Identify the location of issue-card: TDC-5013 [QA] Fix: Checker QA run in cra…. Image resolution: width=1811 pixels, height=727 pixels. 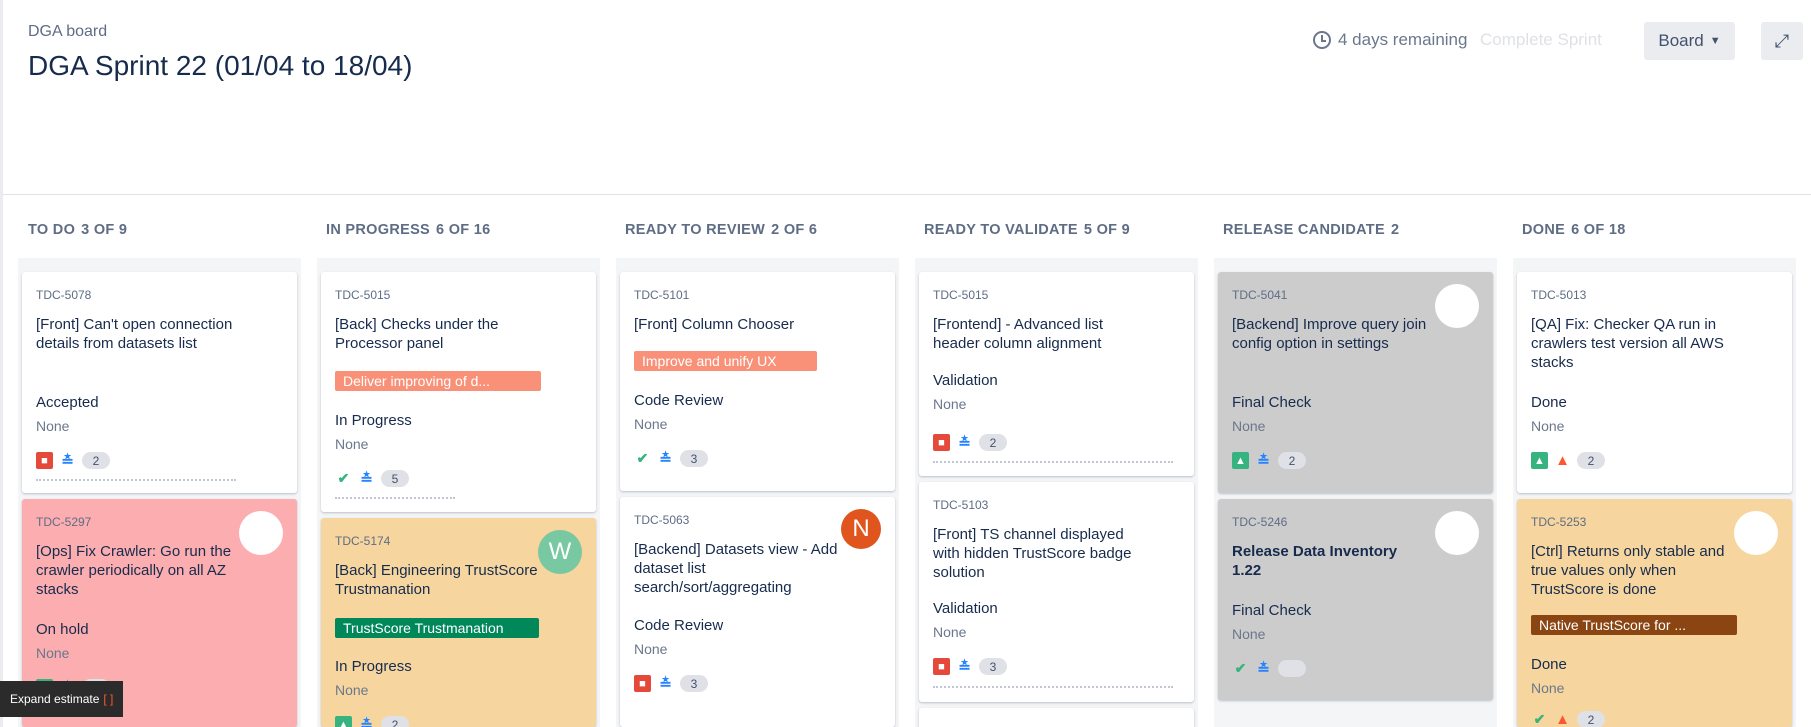
(1654, 382).